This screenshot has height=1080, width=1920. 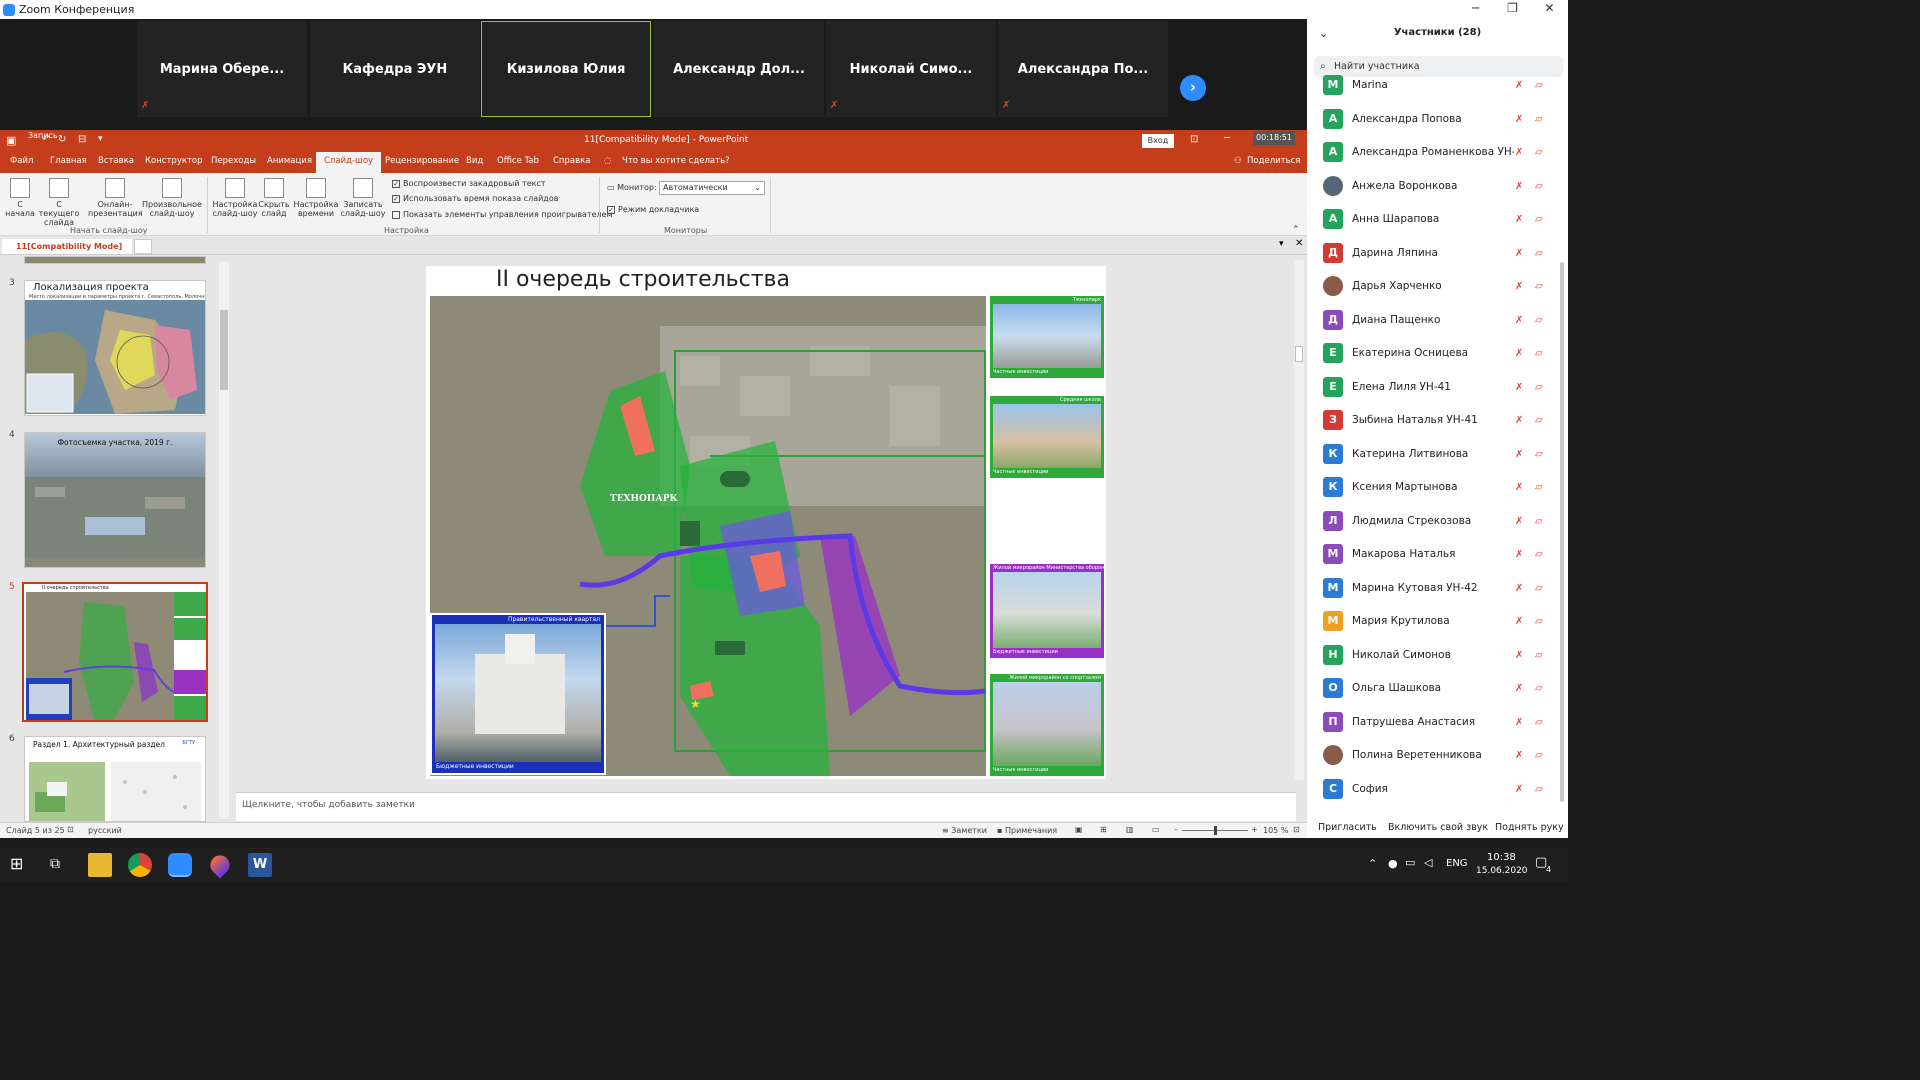 I want to click on participant-row: К Ксения Мартынова ✗ ▱, so click(x=1437, y=487).